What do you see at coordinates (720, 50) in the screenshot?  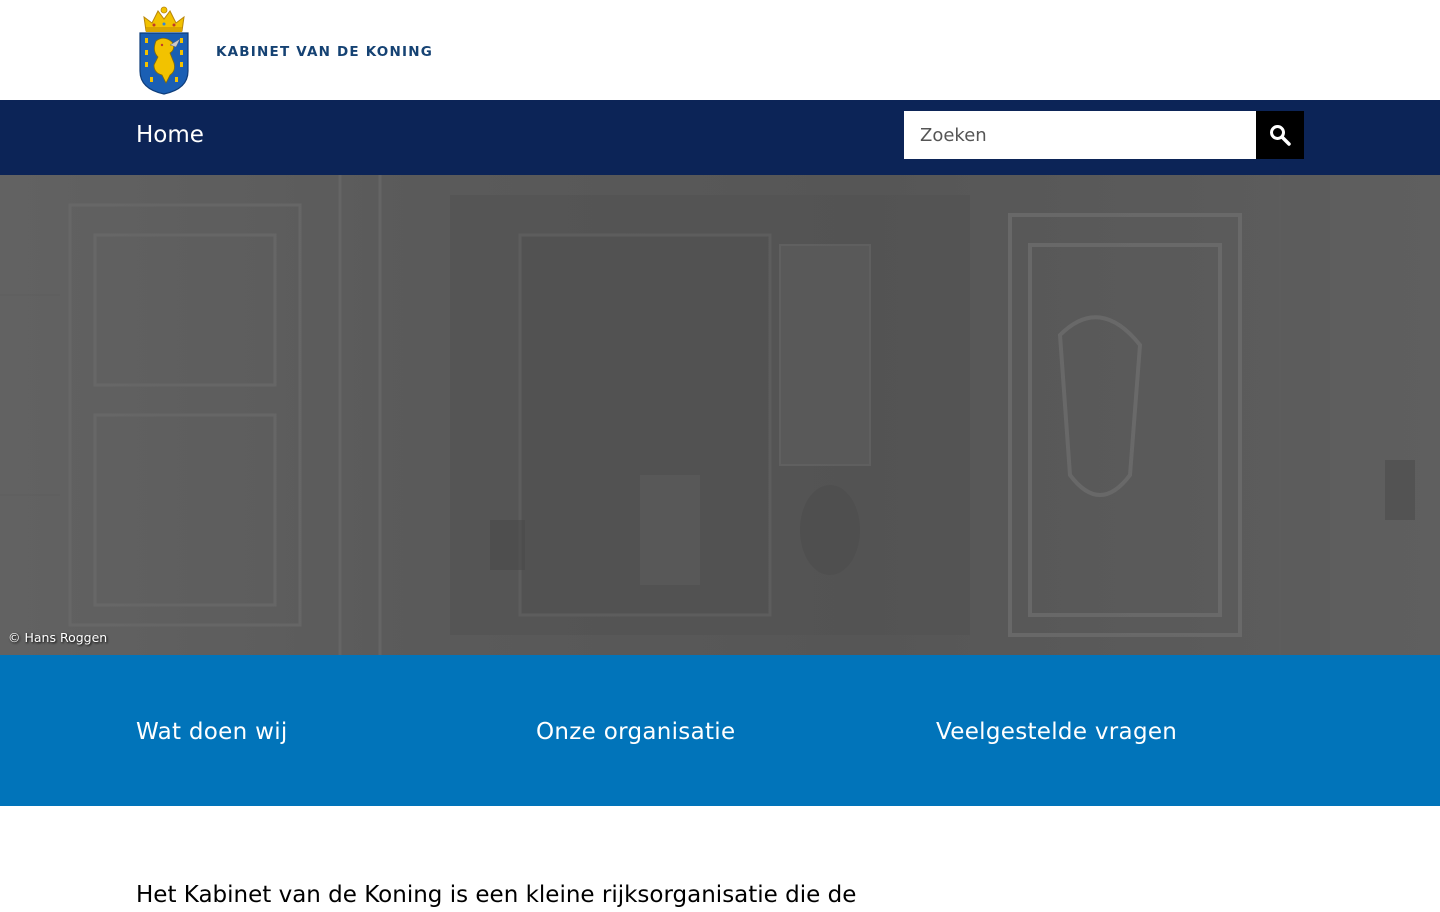 I see `site-header: KABINET VAN DE KONING` at bounding box center [720, 50].